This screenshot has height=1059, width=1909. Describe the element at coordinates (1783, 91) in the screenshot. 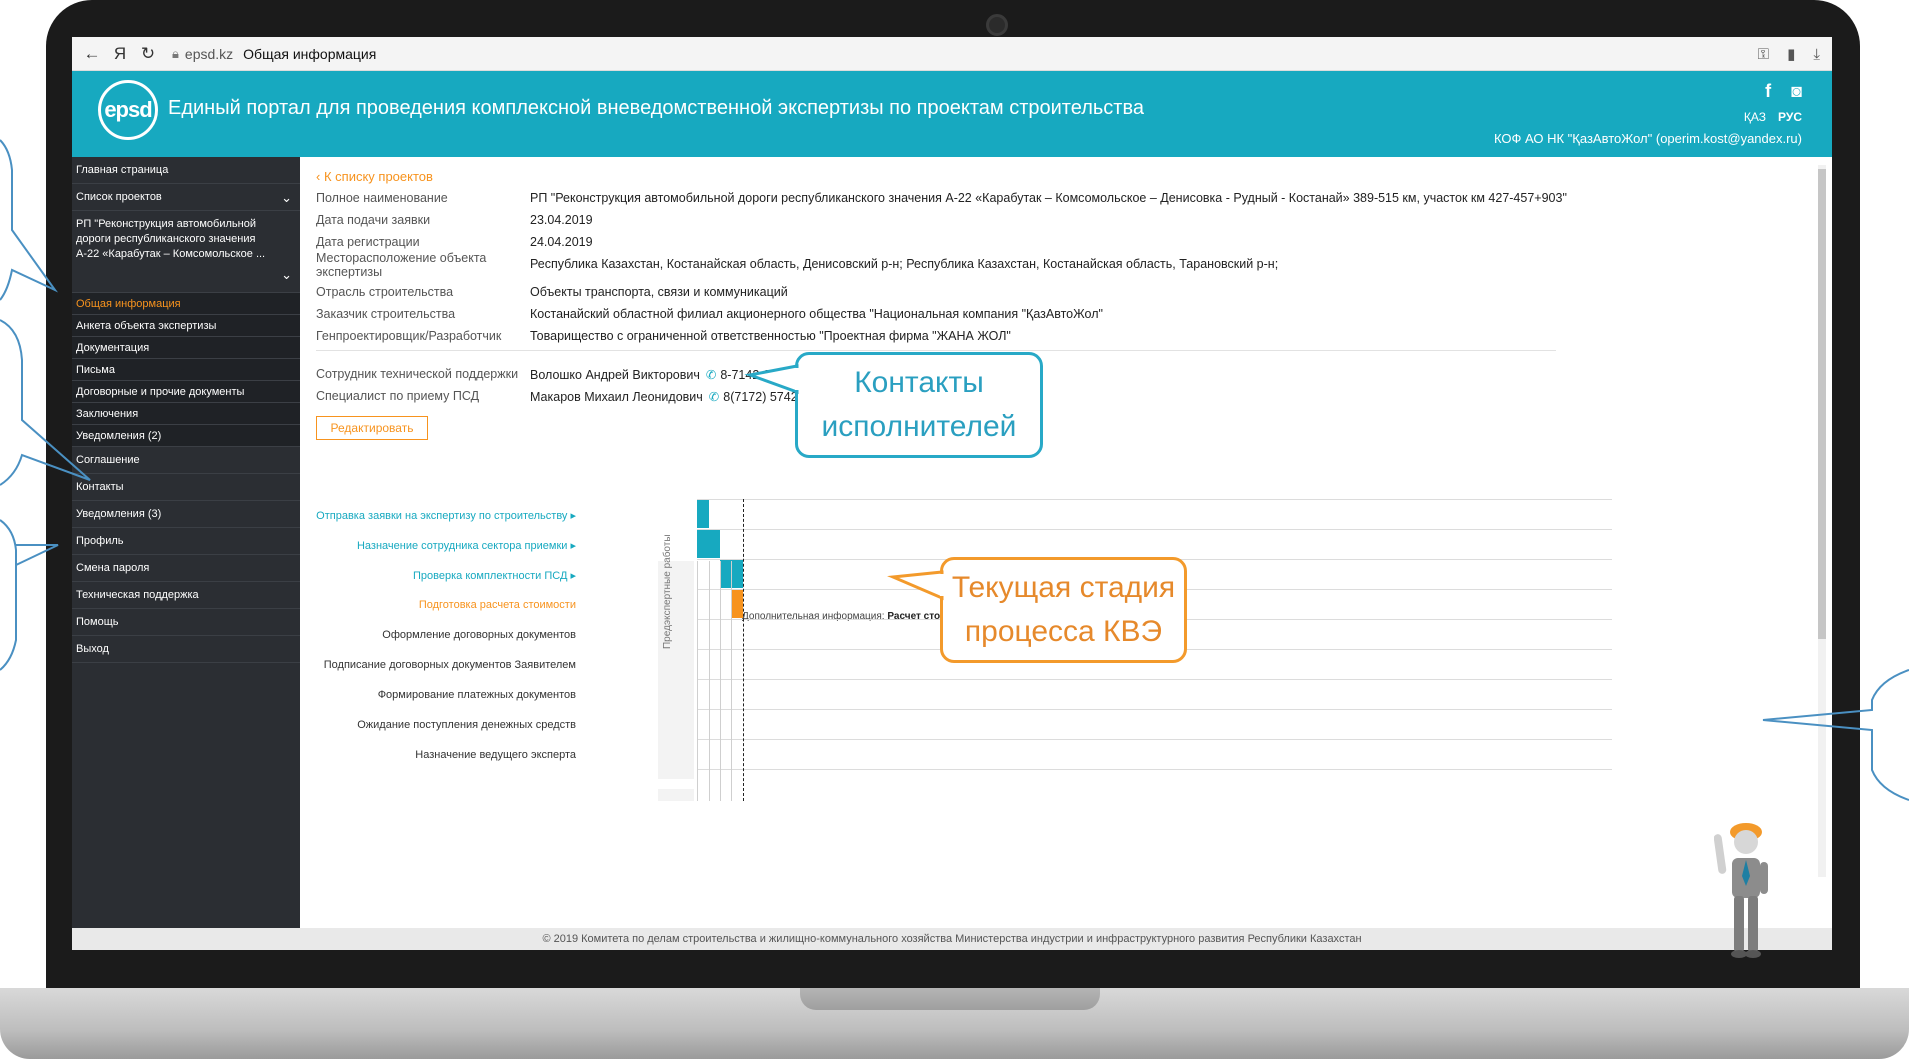

I see `social-links: f ◙` at that location.